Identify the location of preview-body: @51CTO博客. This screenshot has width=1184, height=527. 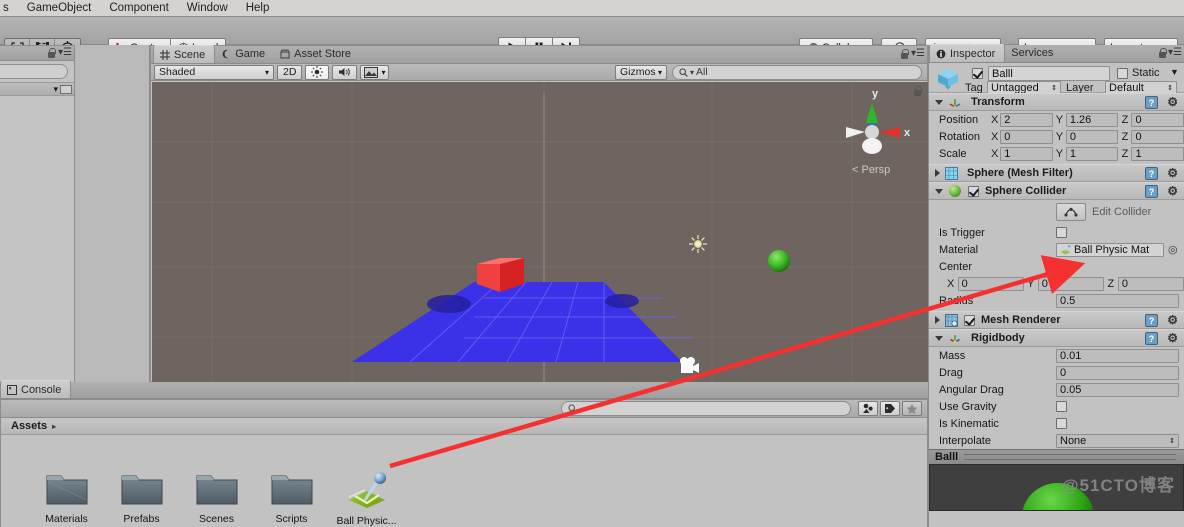
(1056, 487).